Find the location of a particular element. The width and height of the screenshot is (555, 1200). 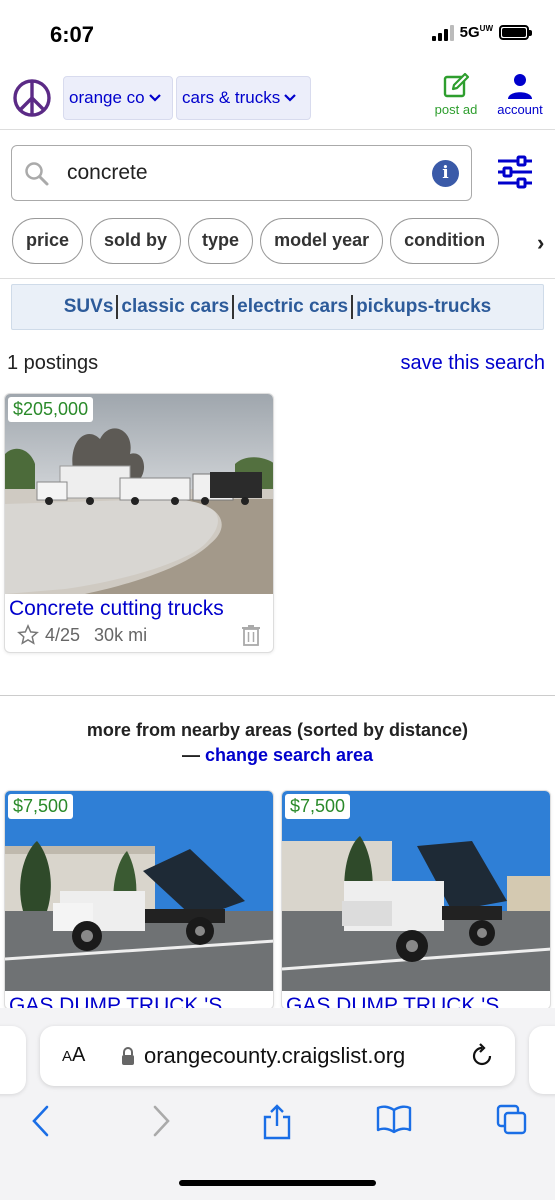

status-bar: 6:07 5GUW is located at coordinates (277, 33).